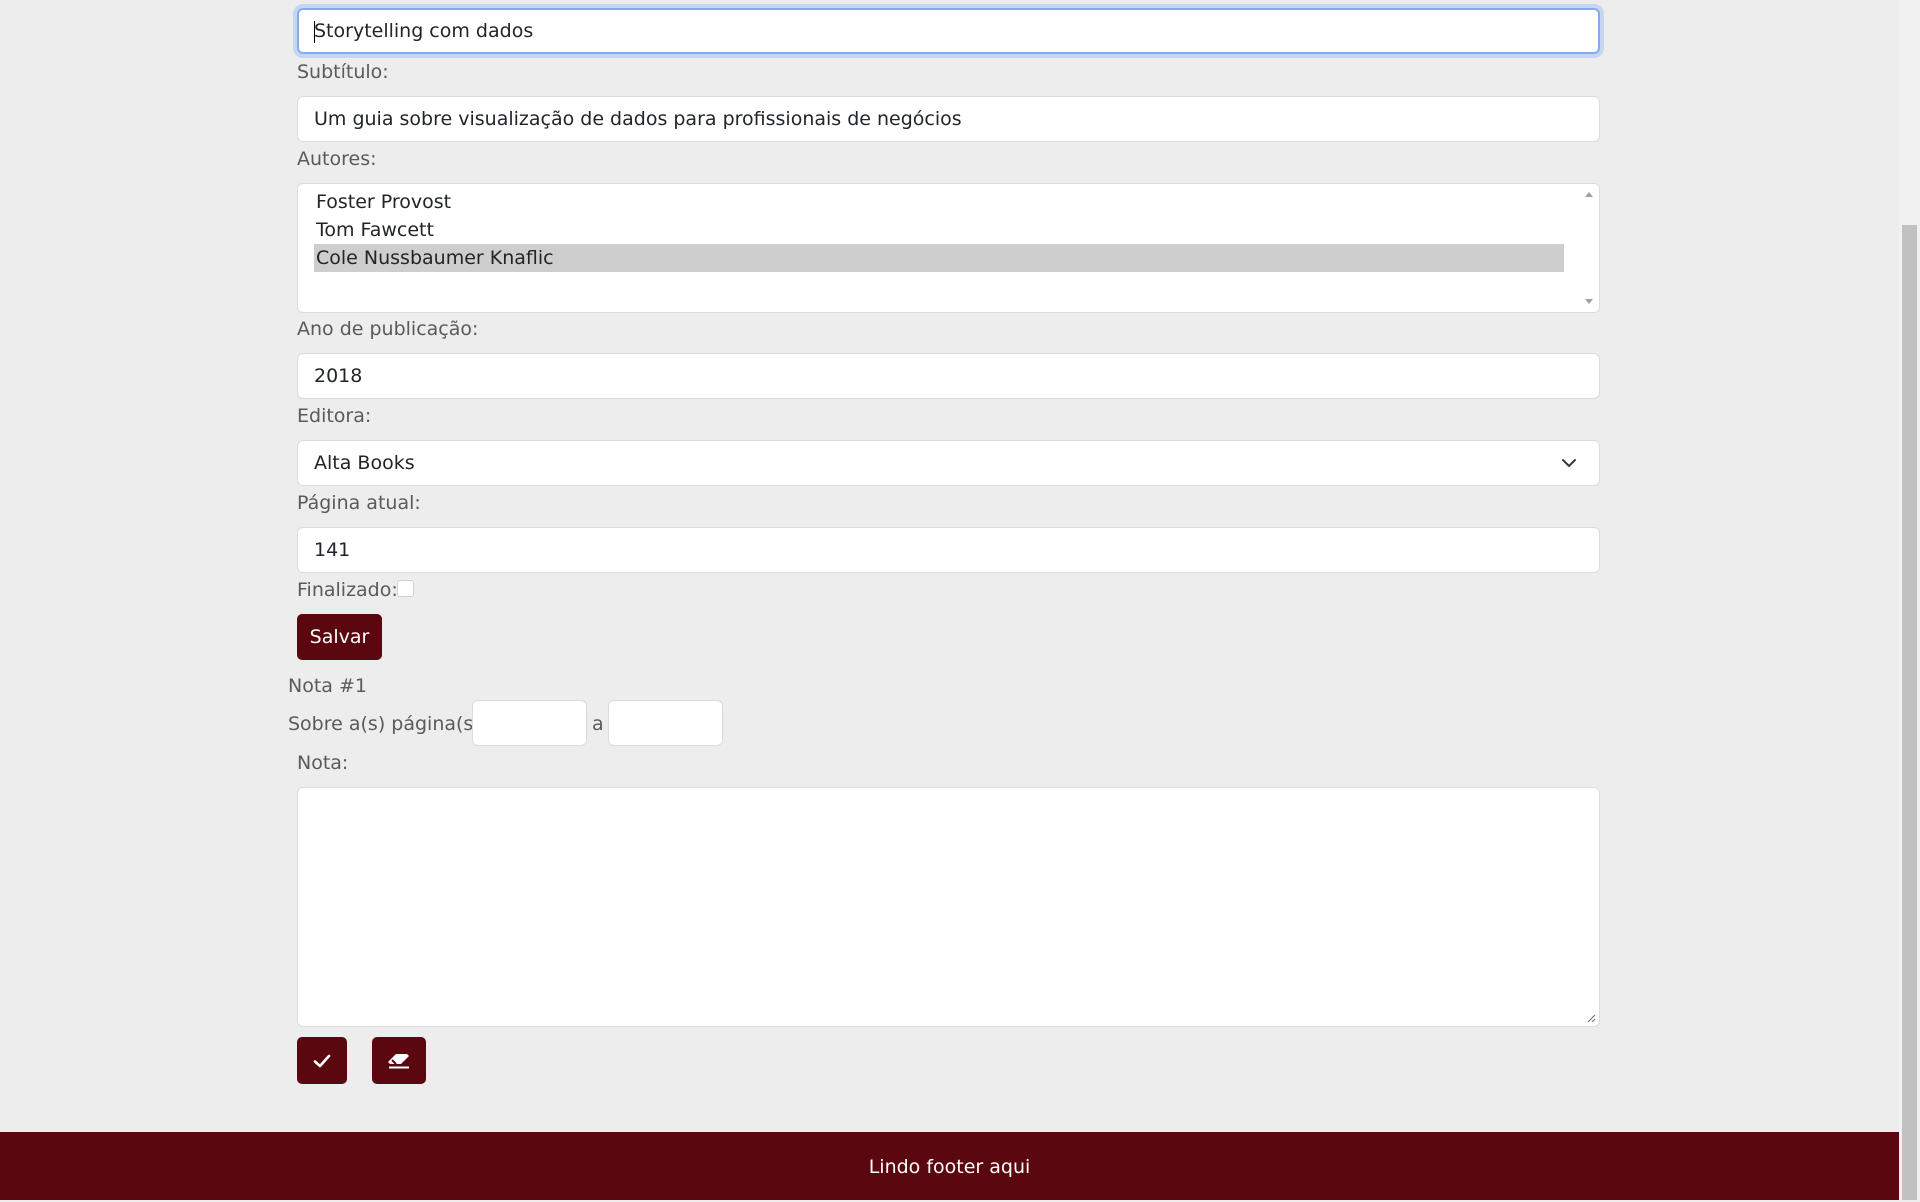 This screenshot has width=1920, height=1202. I want to click on resize-handle-icon, so click(1591, 1018).